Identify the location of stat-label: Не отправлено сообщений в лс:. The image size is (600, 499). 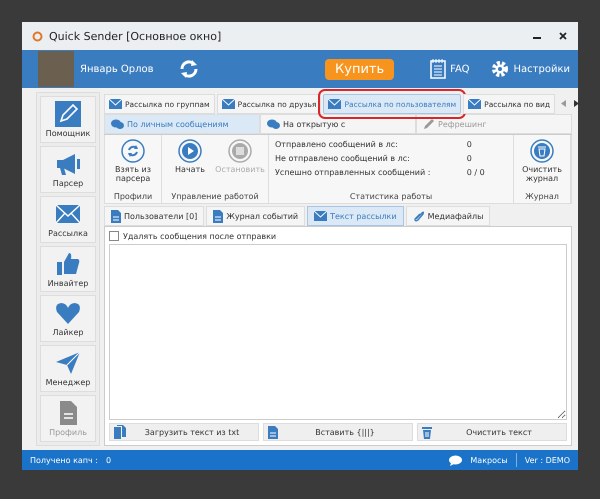
(343, 158).